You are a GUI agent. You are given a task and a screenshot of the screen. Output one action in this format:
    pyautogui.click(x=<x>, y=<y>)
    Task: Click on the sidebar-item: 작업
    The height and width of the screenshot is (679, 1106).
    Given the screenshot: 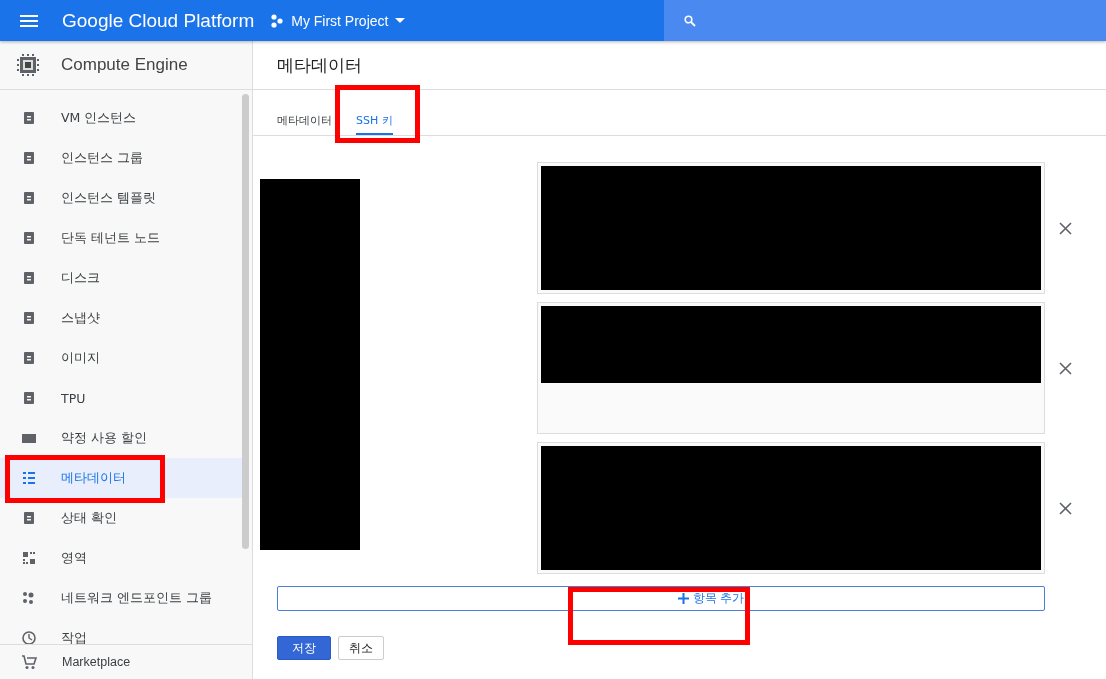 What is the action you would take?
    pyautogui.click(x=121, y=631)
    